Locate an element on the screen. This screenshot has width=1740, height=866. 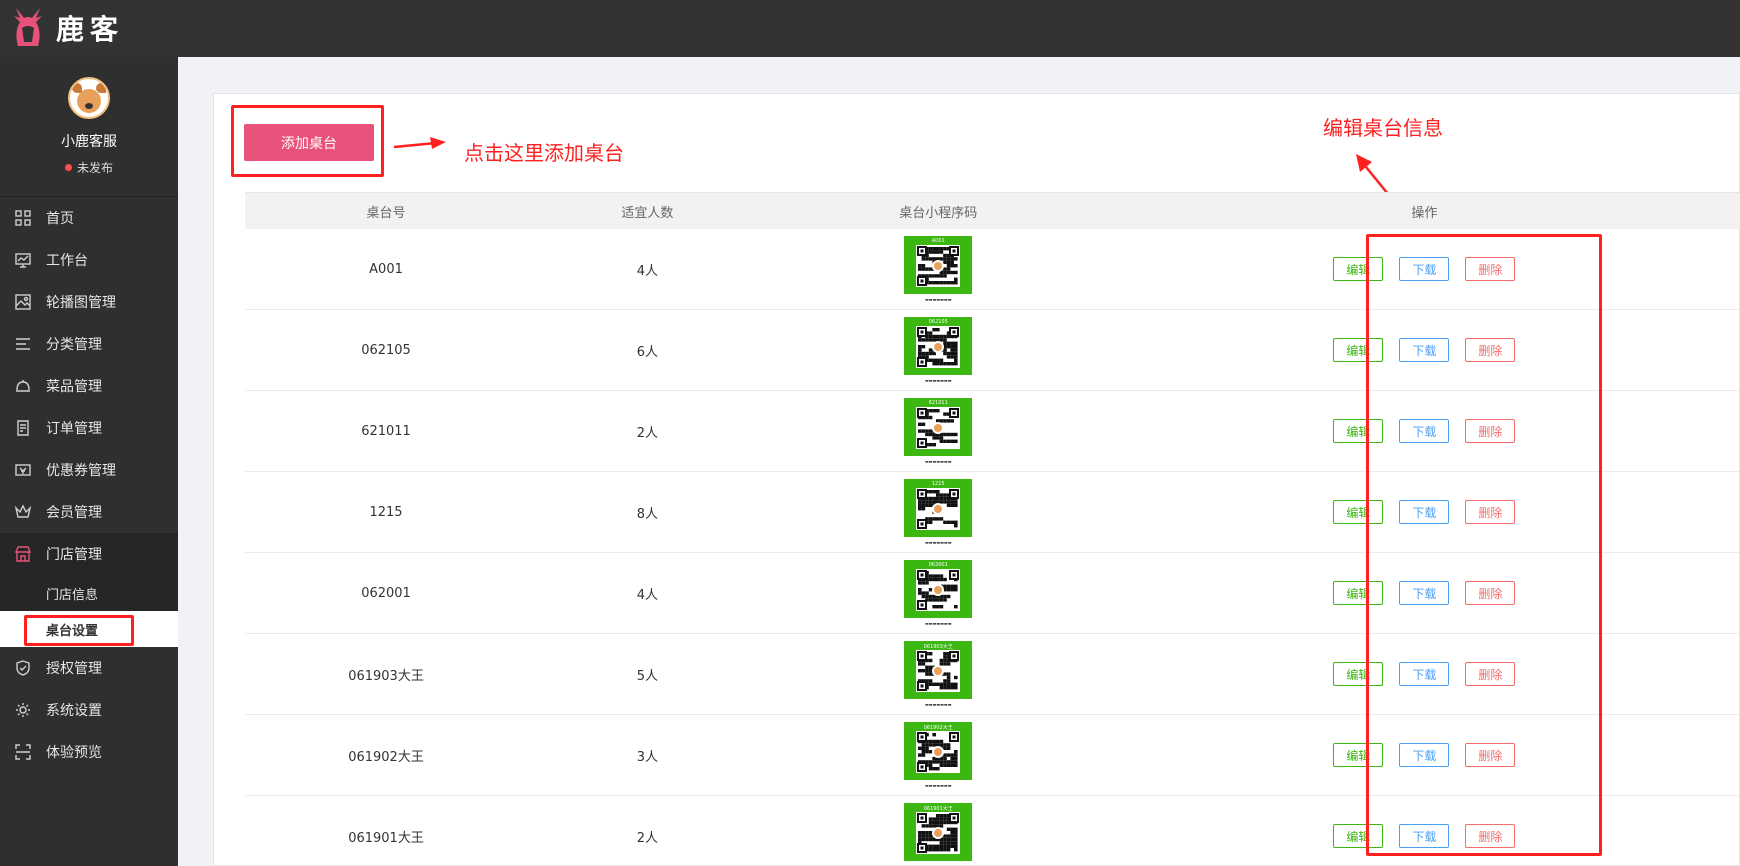
status-dot-icon is located at coordinates (68, 167).